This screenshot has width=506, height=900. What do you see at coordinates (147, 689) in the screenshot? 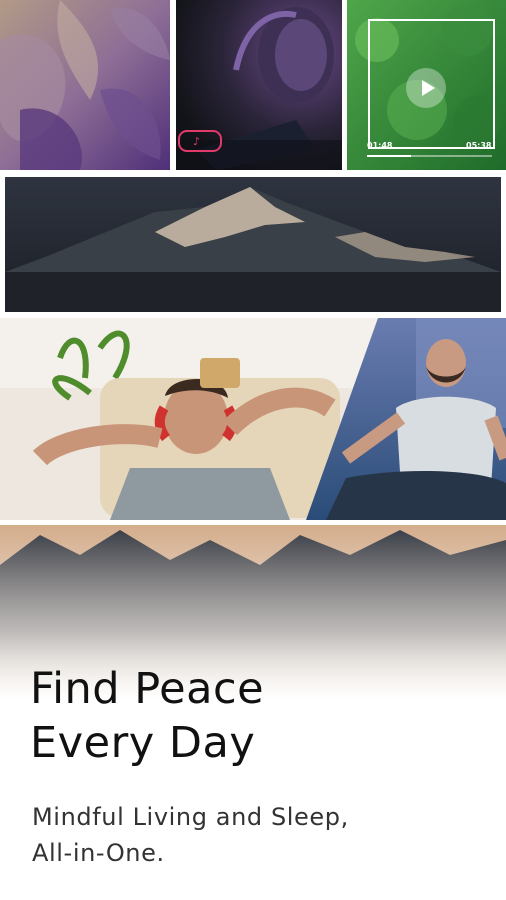
I see `headline-line-1: Find Peace` at bounding box center [147, 689].